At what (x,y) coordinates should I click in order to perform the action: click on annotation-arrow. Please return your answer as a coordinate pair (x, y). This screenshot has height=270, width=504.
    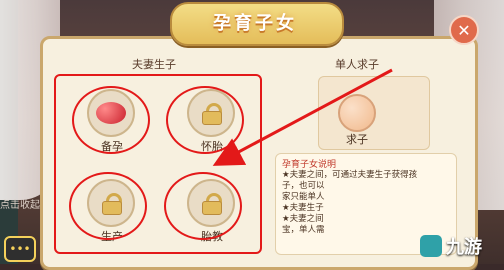
    Looking at the image, I should click on (302, 117).